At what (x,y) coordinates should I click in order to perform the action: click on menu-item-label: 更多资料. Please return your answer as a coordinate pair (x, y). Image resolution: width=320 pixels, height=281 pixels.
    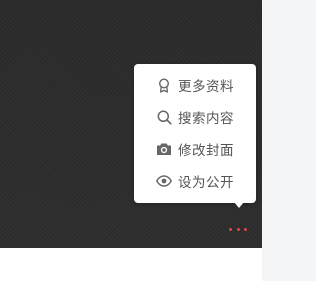
    Looking at the image, I should click on (206, 87).